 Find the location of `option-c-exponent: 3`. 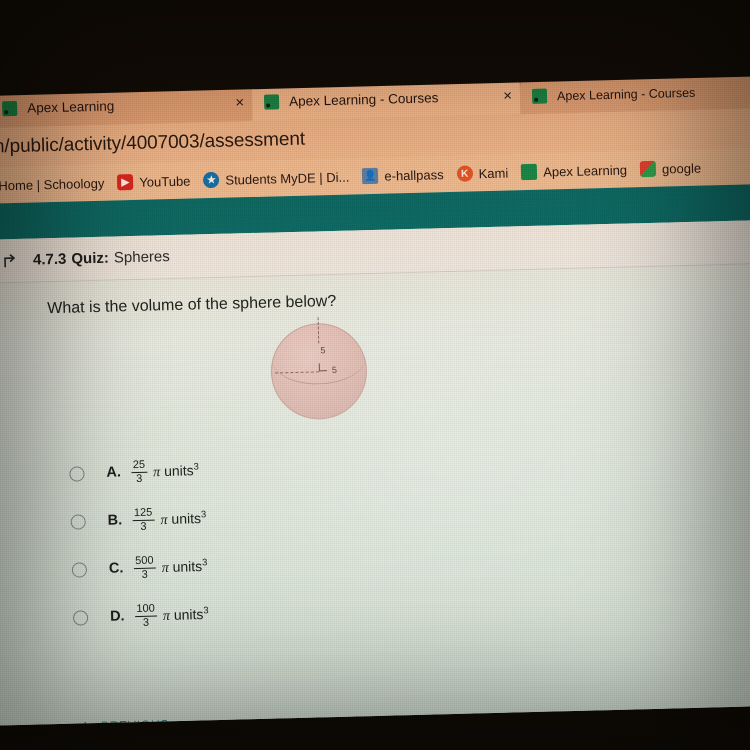

option-c-exponent: 3 is located at coordinates (204, 562).